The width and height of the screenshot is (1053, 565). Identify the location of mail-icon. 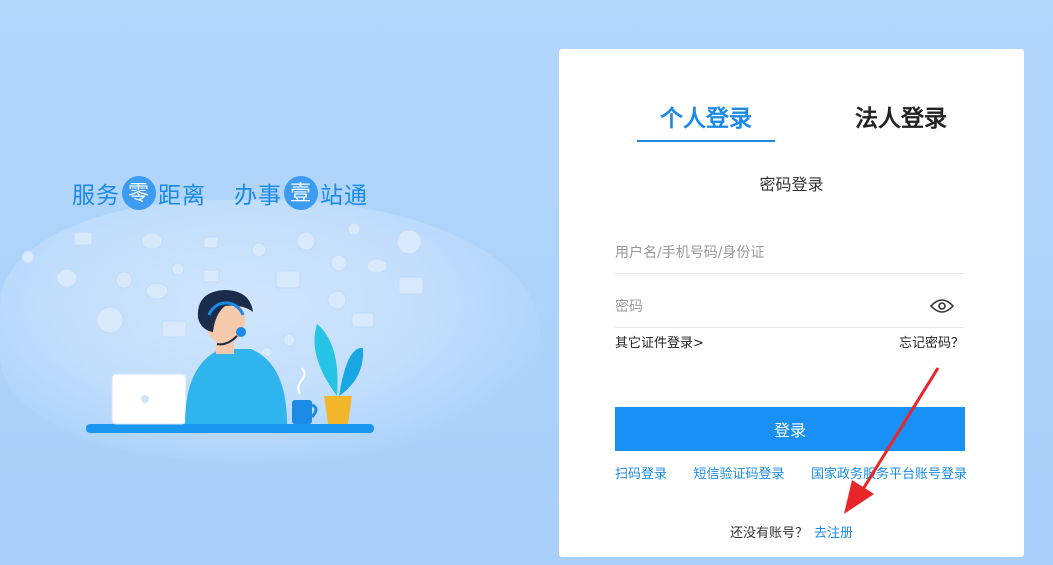
(211, 276).